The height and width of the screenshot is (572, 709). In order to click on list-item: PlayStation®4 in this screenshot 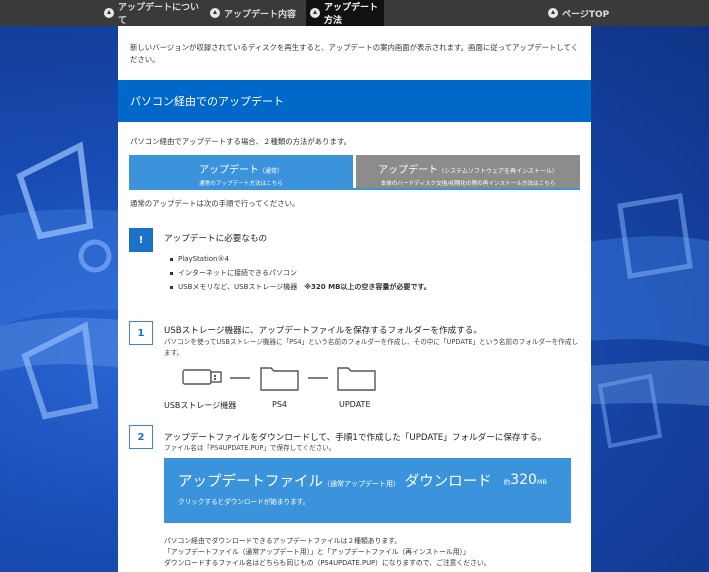, I will do `click(300, 259)`.